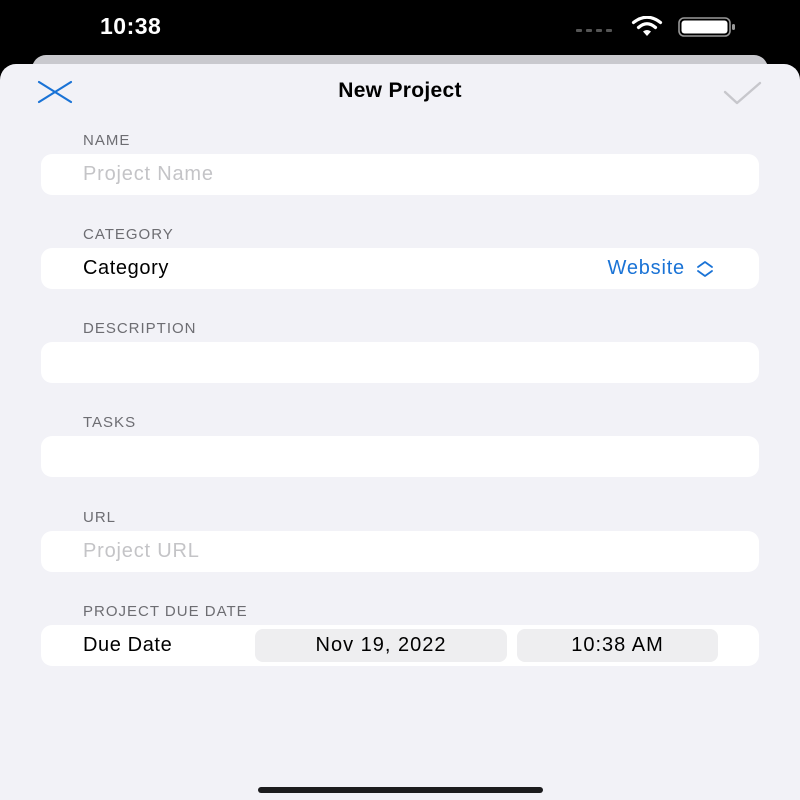 This screenshot has width=800, height=800. I want to click on wifi-icon, so click(647, 26).